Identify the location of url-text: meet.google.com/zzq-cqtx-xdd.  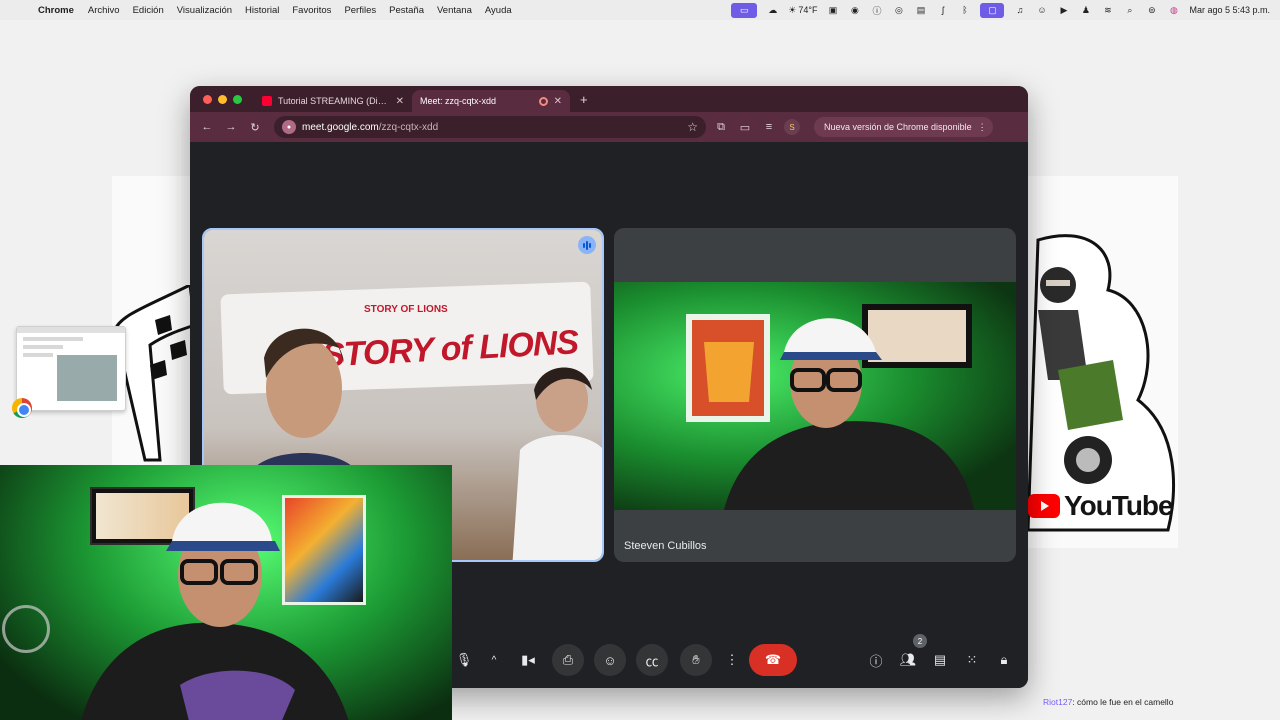
(491, 127).